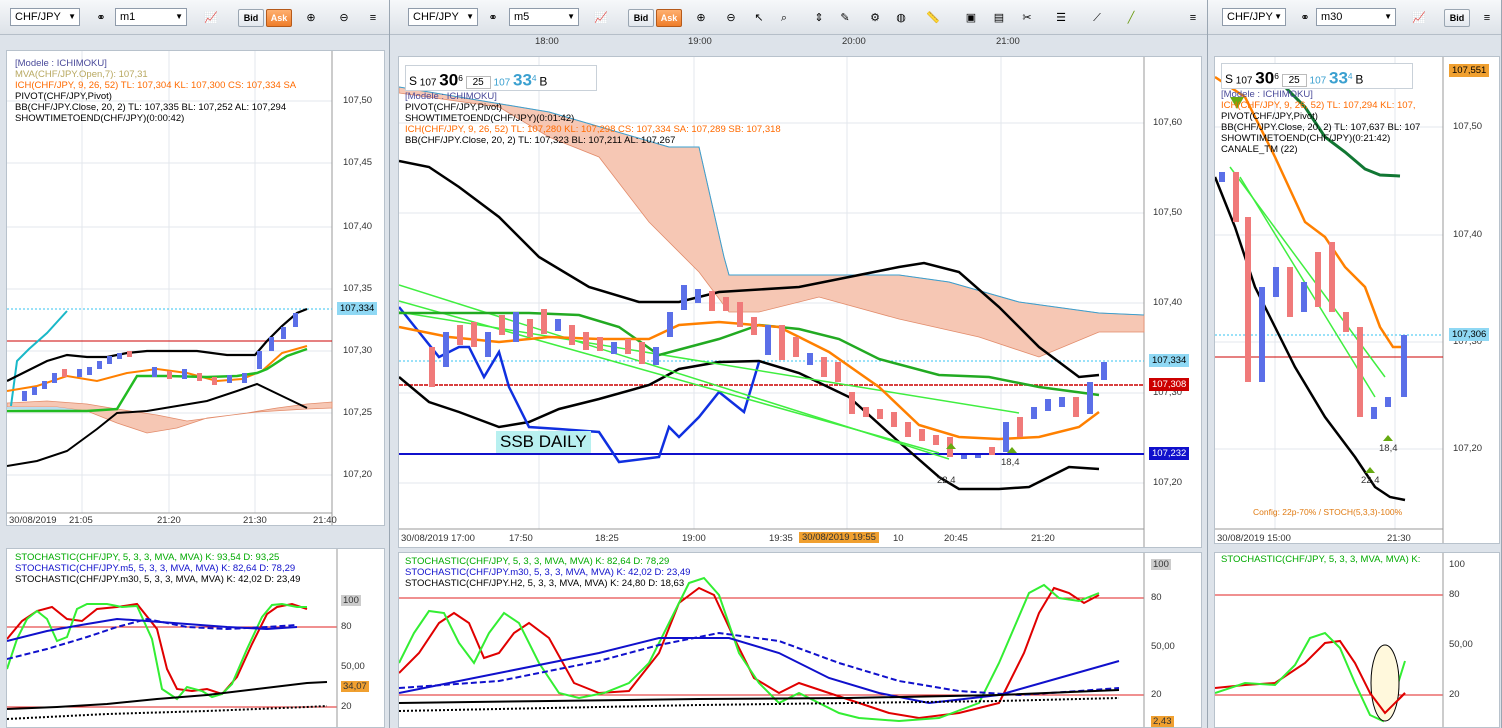  What do you see at coordinates (819, 18) in the screenshot?
I see `fit-icon: ⇕` at bounding box center [819, 18].